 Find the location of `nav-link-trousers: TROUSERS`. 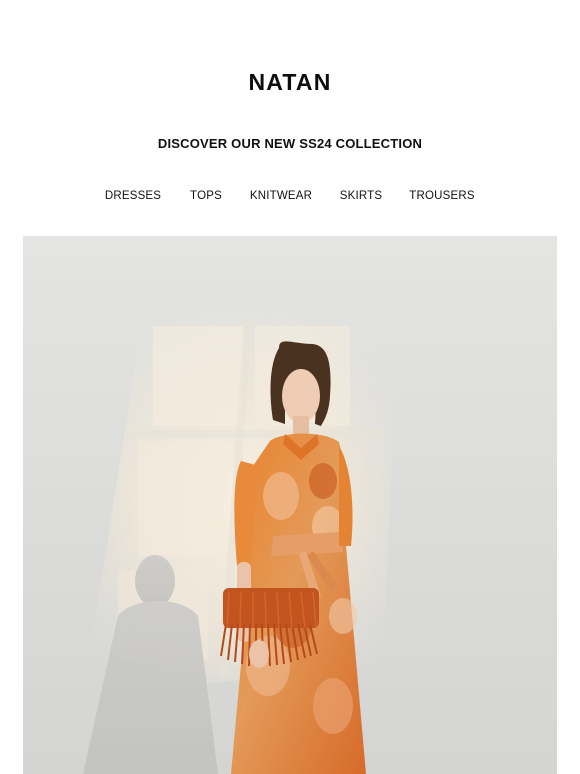

nav-link-trousers: TROUSERS is located at coordinates (442, 196).